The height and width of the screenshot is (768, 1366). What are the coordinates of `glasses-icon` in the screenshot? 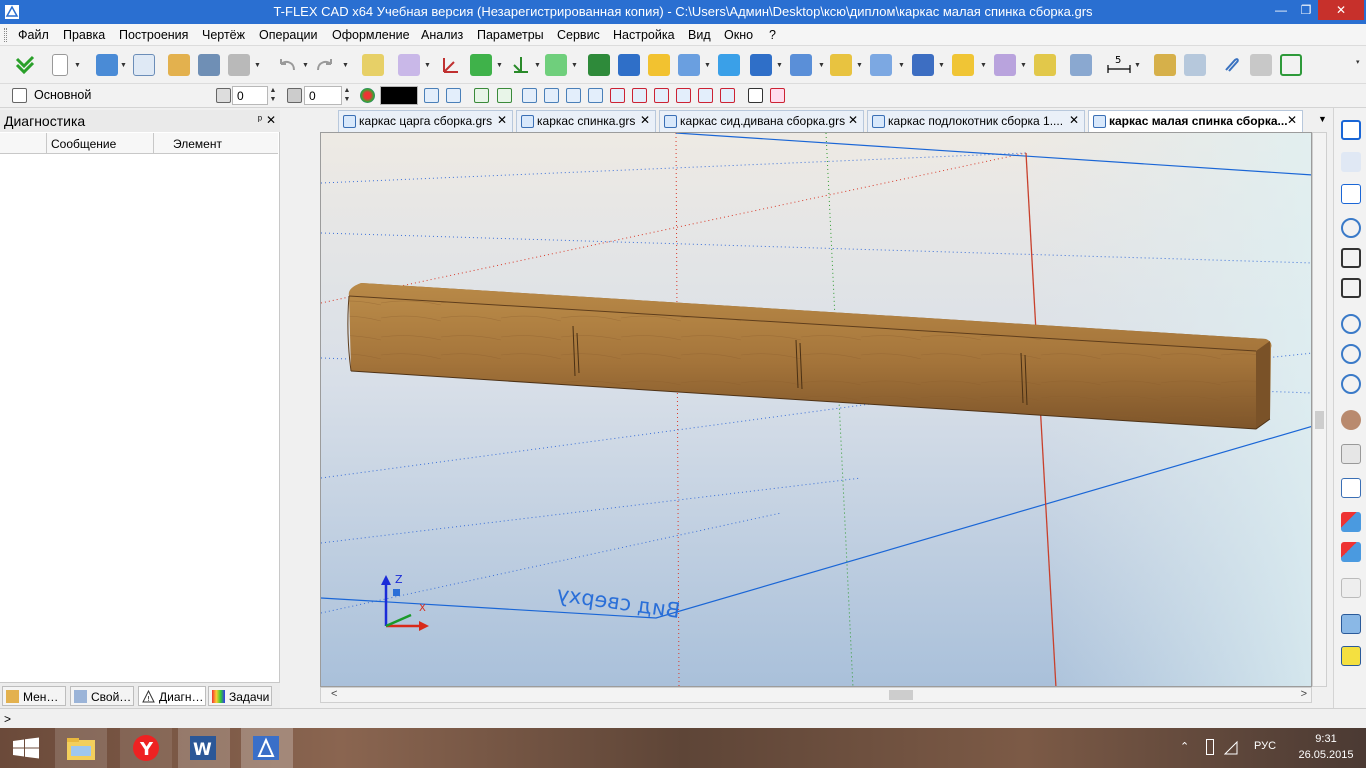 It's located at (1351, 420).